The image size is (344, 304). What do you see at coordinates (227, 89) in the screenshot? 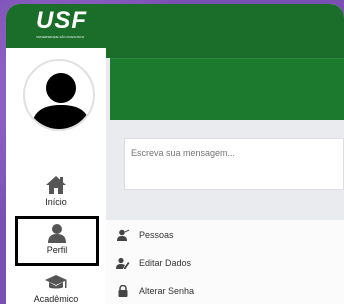
I see `cover-banner` at bounding box center [227, 89].